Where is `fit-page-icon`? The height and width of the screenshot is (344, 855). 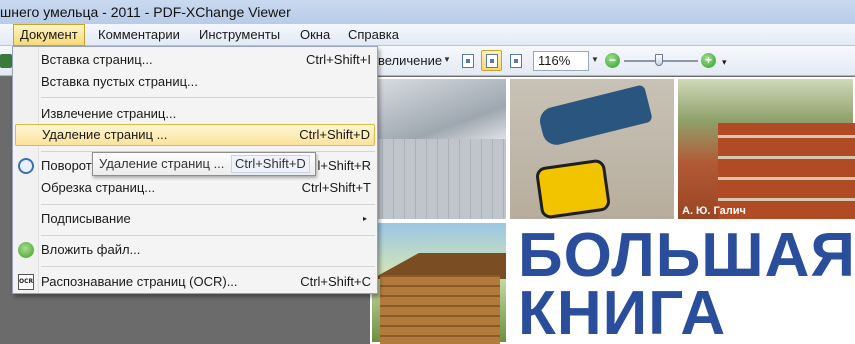
fit-page-icon is located at coordinates (491, 60).